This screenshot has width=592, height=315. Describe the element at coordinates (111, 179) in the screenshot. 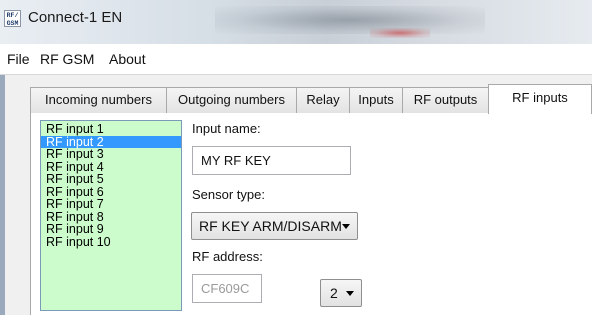

I see `list-item: RF input 5` at that location.